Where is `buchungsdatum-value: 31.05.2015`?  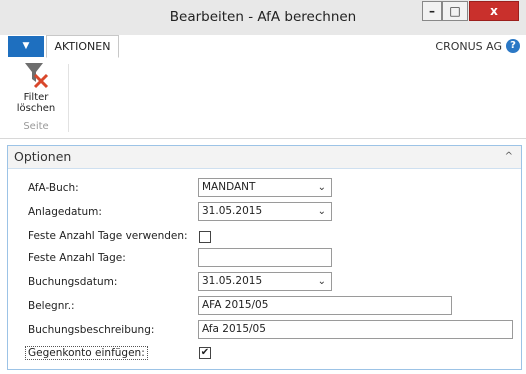
buchungsdatum-value: 31.05.2015 is located at coordinates (232, 281).